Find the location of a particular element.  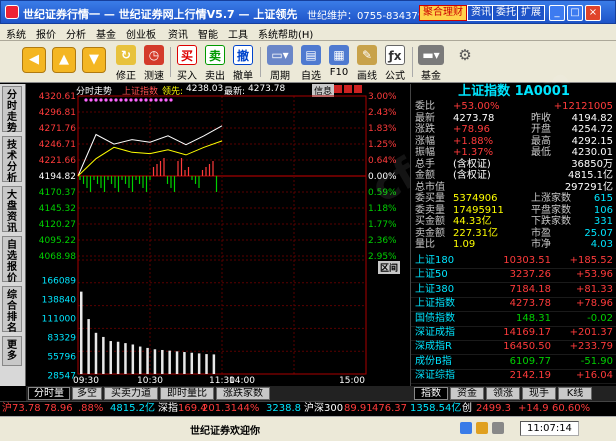

tab-leaders: 领涨 is located at coordinates (503, 393).